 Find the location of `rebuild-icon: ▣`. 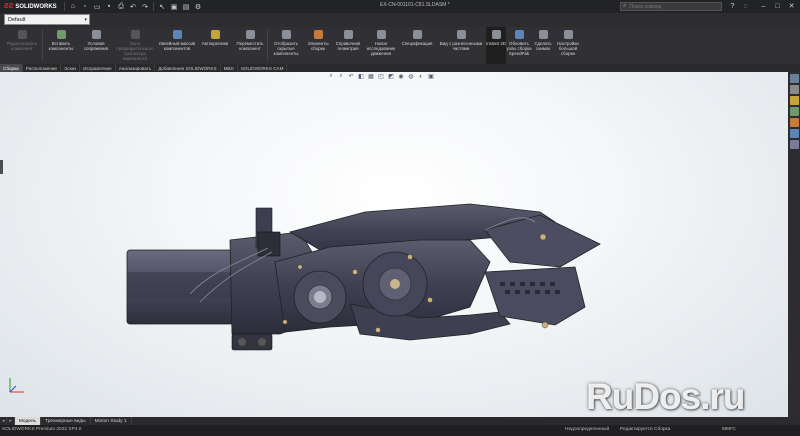

rebuild-icon: ▣ is located at coordinates (174, 6).